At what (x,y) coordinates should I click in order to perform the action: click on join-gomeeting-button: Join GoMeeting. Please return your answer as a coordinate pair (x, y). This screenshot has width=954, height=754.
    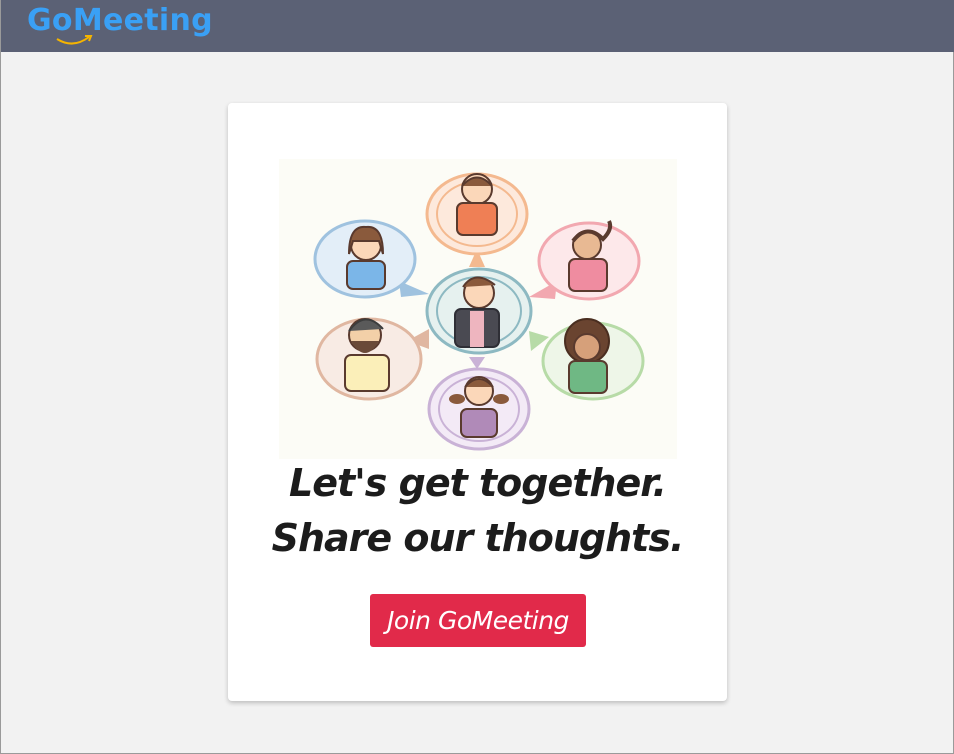
    Looking at the image, I should click on (478, 620).